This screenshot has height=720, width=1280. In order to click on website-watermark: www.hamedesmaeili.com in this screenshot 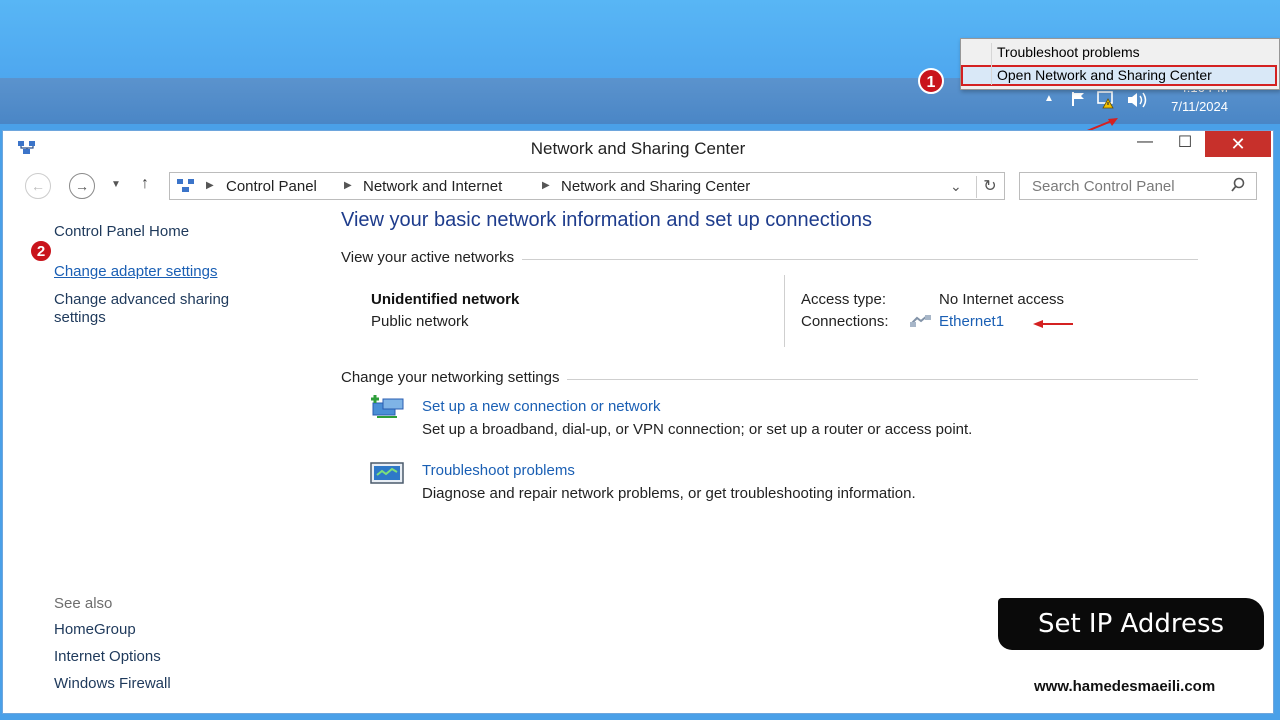, I will do `click(1125, 686)`.